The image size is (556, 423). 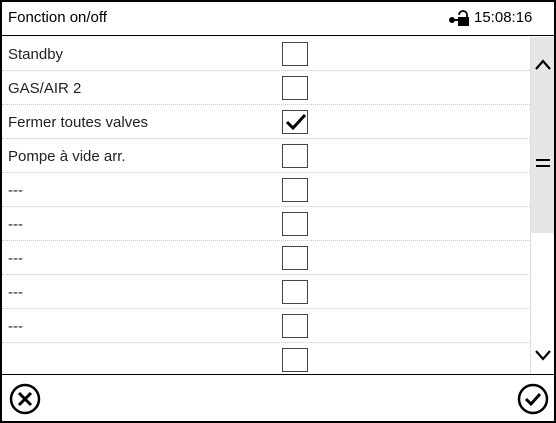 I want to click on cancel-button, so click(x=25, y=399).